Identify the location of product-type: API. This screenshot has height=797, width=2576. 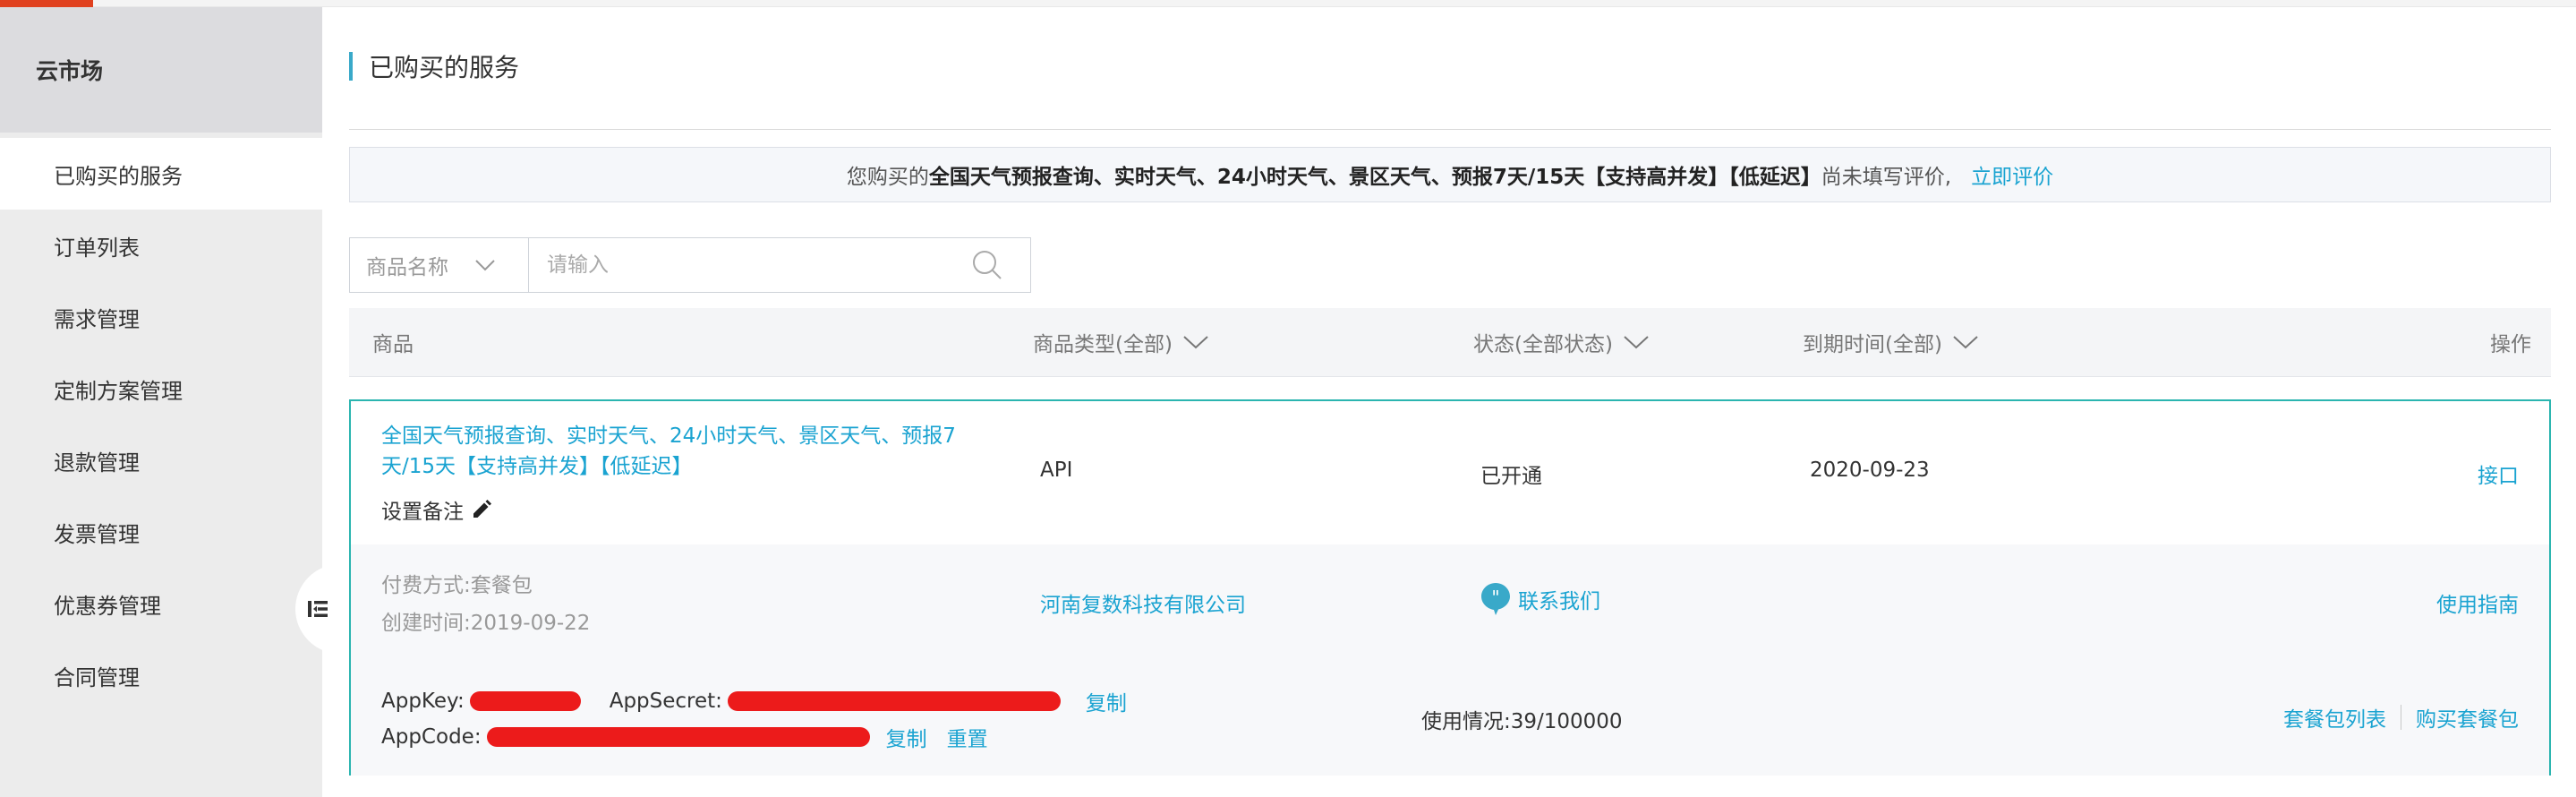
(1056, 470).